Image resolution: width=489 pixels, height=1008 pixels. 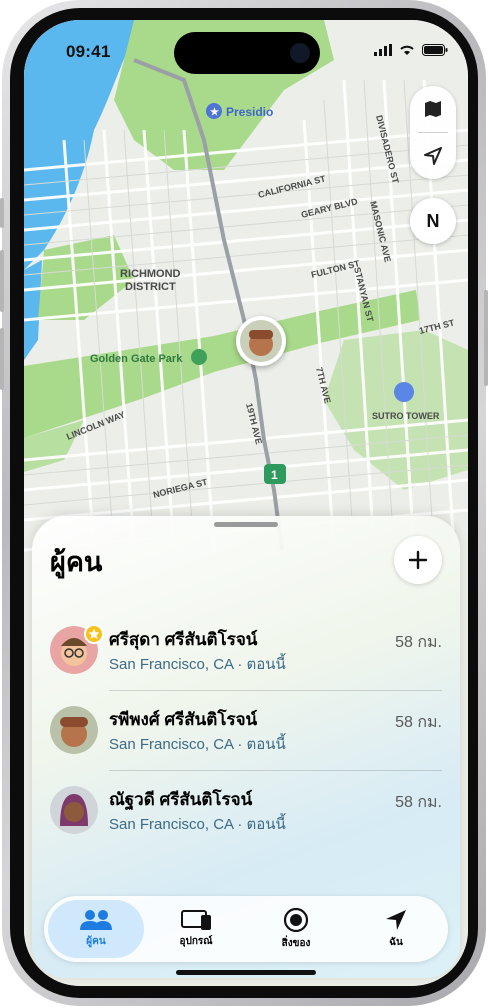 I want to click on status-icons, so click(x=411, y=50).